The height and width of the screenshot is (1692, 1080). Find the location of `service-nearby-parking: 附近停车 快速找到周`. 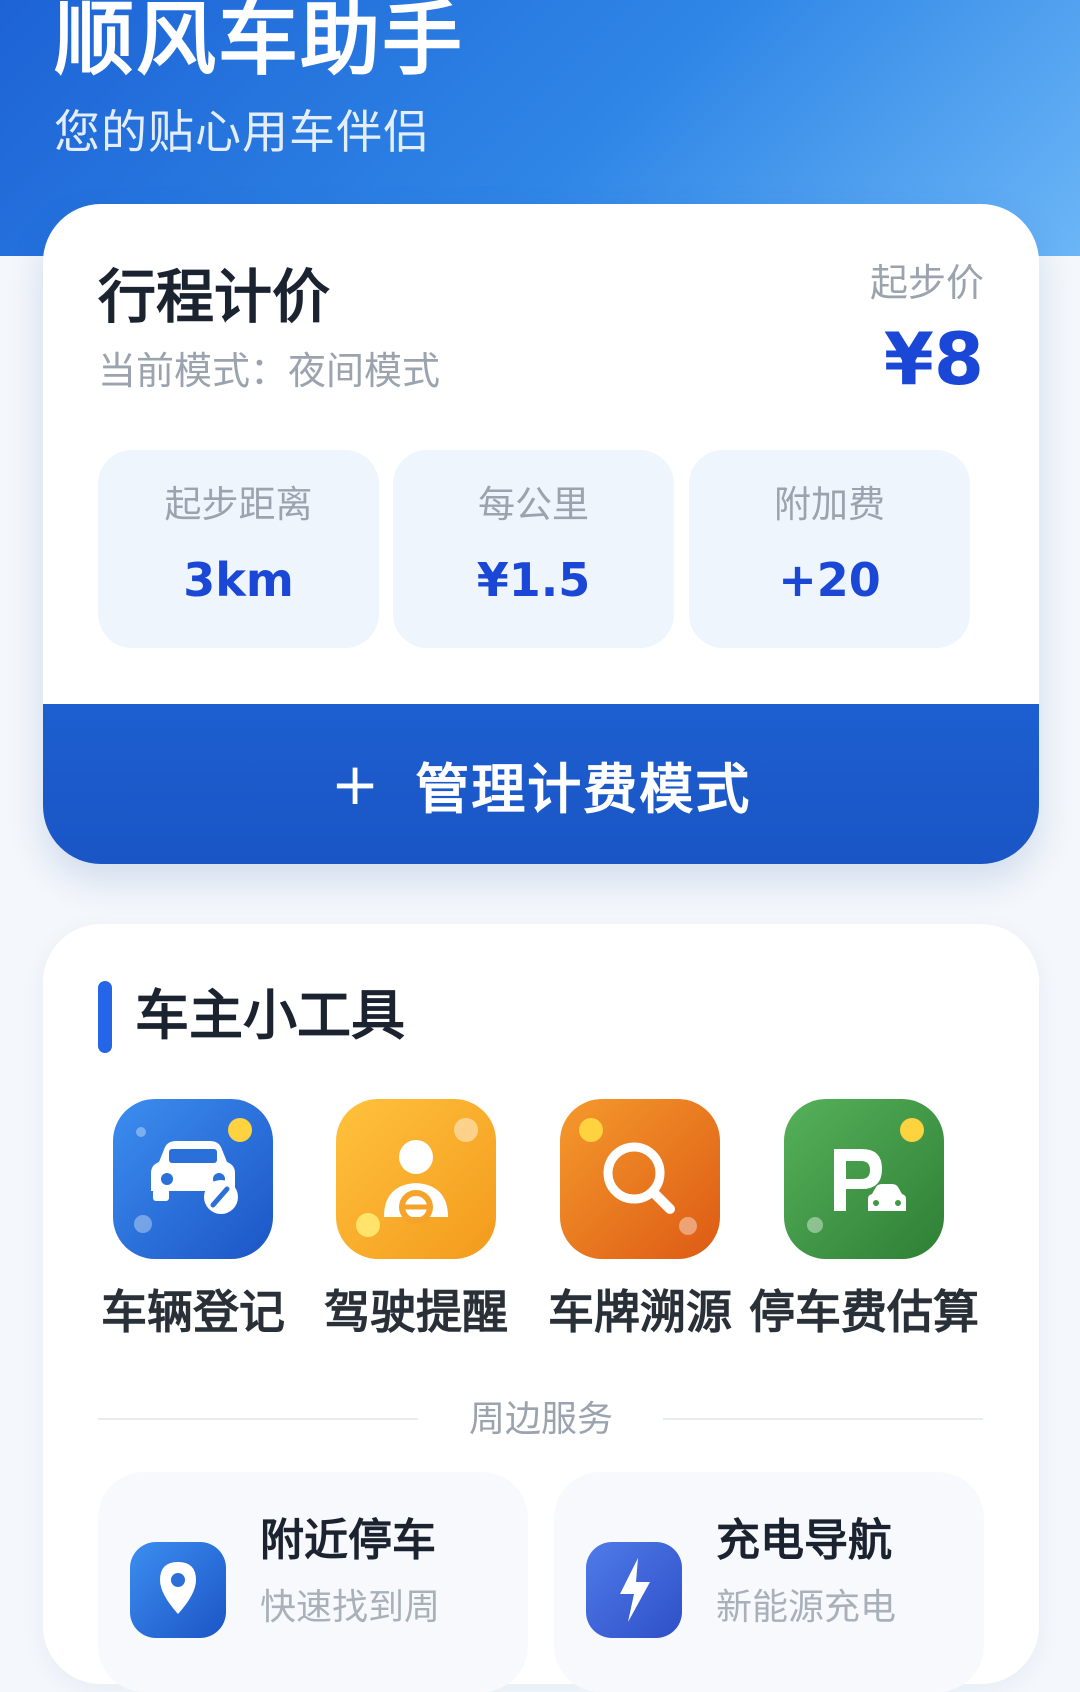

service-nearby-parking: 附近停车 快速找到周 is located at coordinates (313, 1582).